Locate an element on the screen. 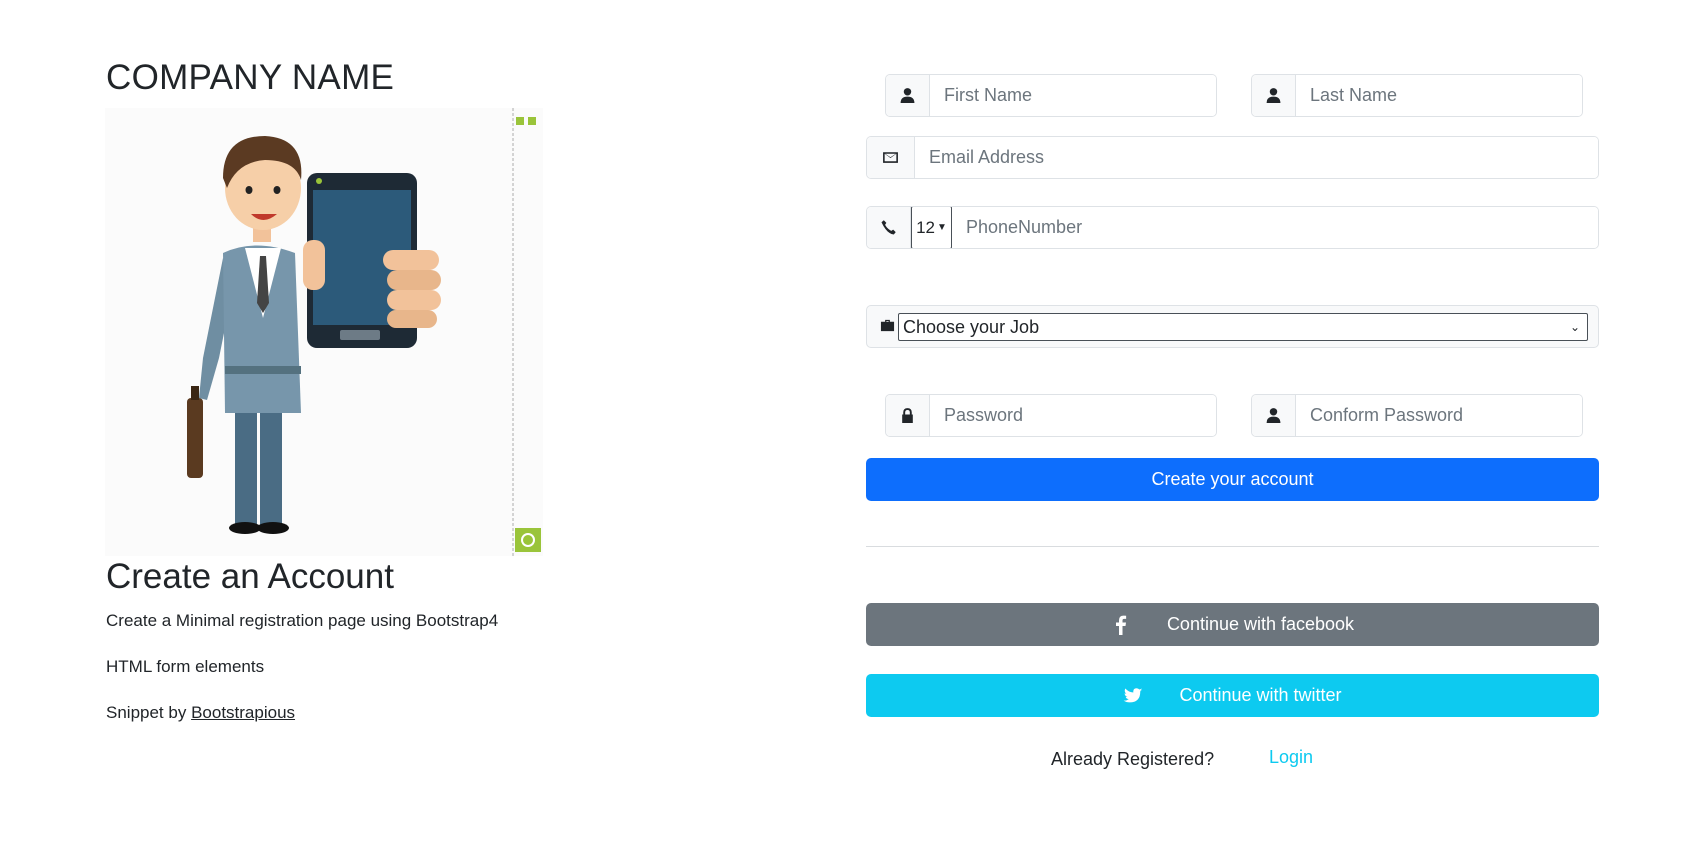 This screenshot has height=858, width=1688. password-input is located at coordinates (1073, 415).